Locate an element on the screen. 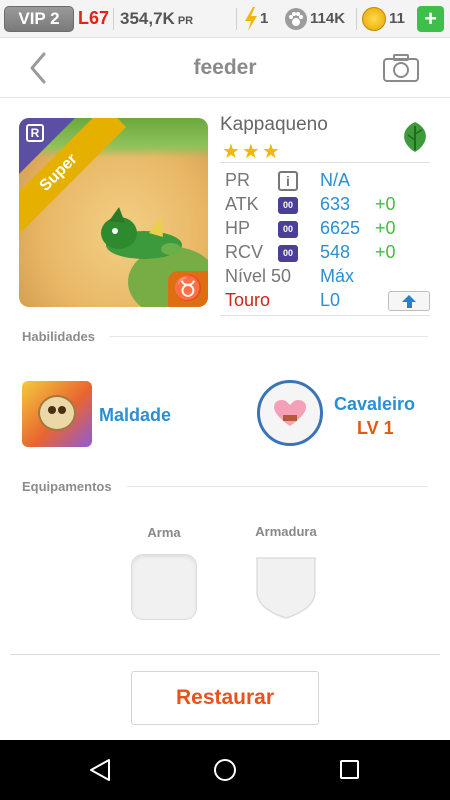 Image resolution: width=450 pixels, height=800 pixels. power-total: 354,7K PR is located at coordinates (156, 19).